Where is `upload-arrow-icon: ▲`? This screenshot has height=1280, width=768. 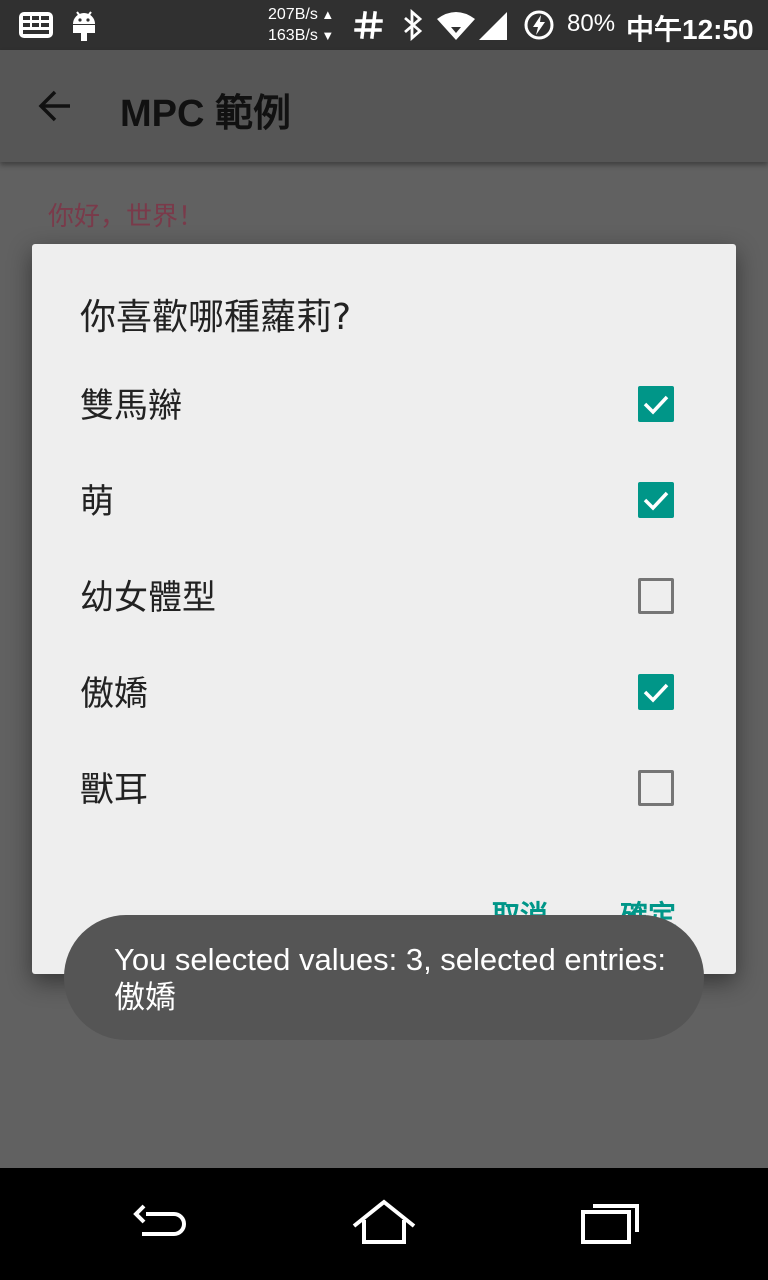 upload-arrow-icon: ▲ is located at coordinates (326, 14).